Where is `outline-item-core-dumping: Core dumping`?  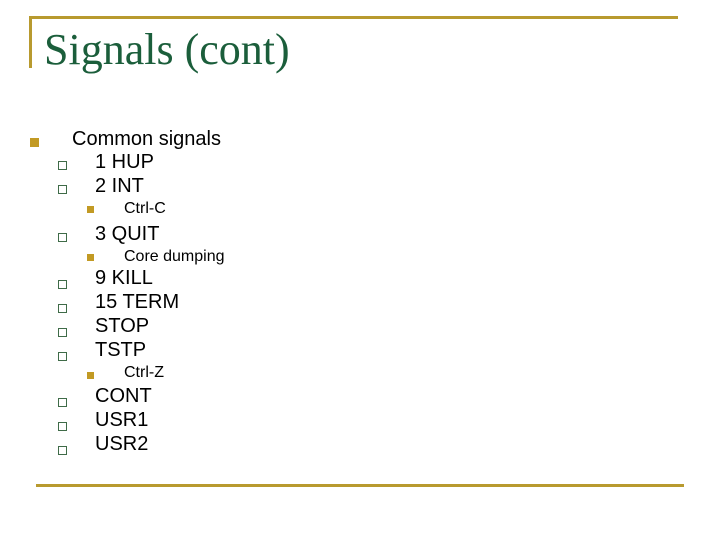
outline-item-core-dumping: Core dumping is located at coordinates (174, 256).